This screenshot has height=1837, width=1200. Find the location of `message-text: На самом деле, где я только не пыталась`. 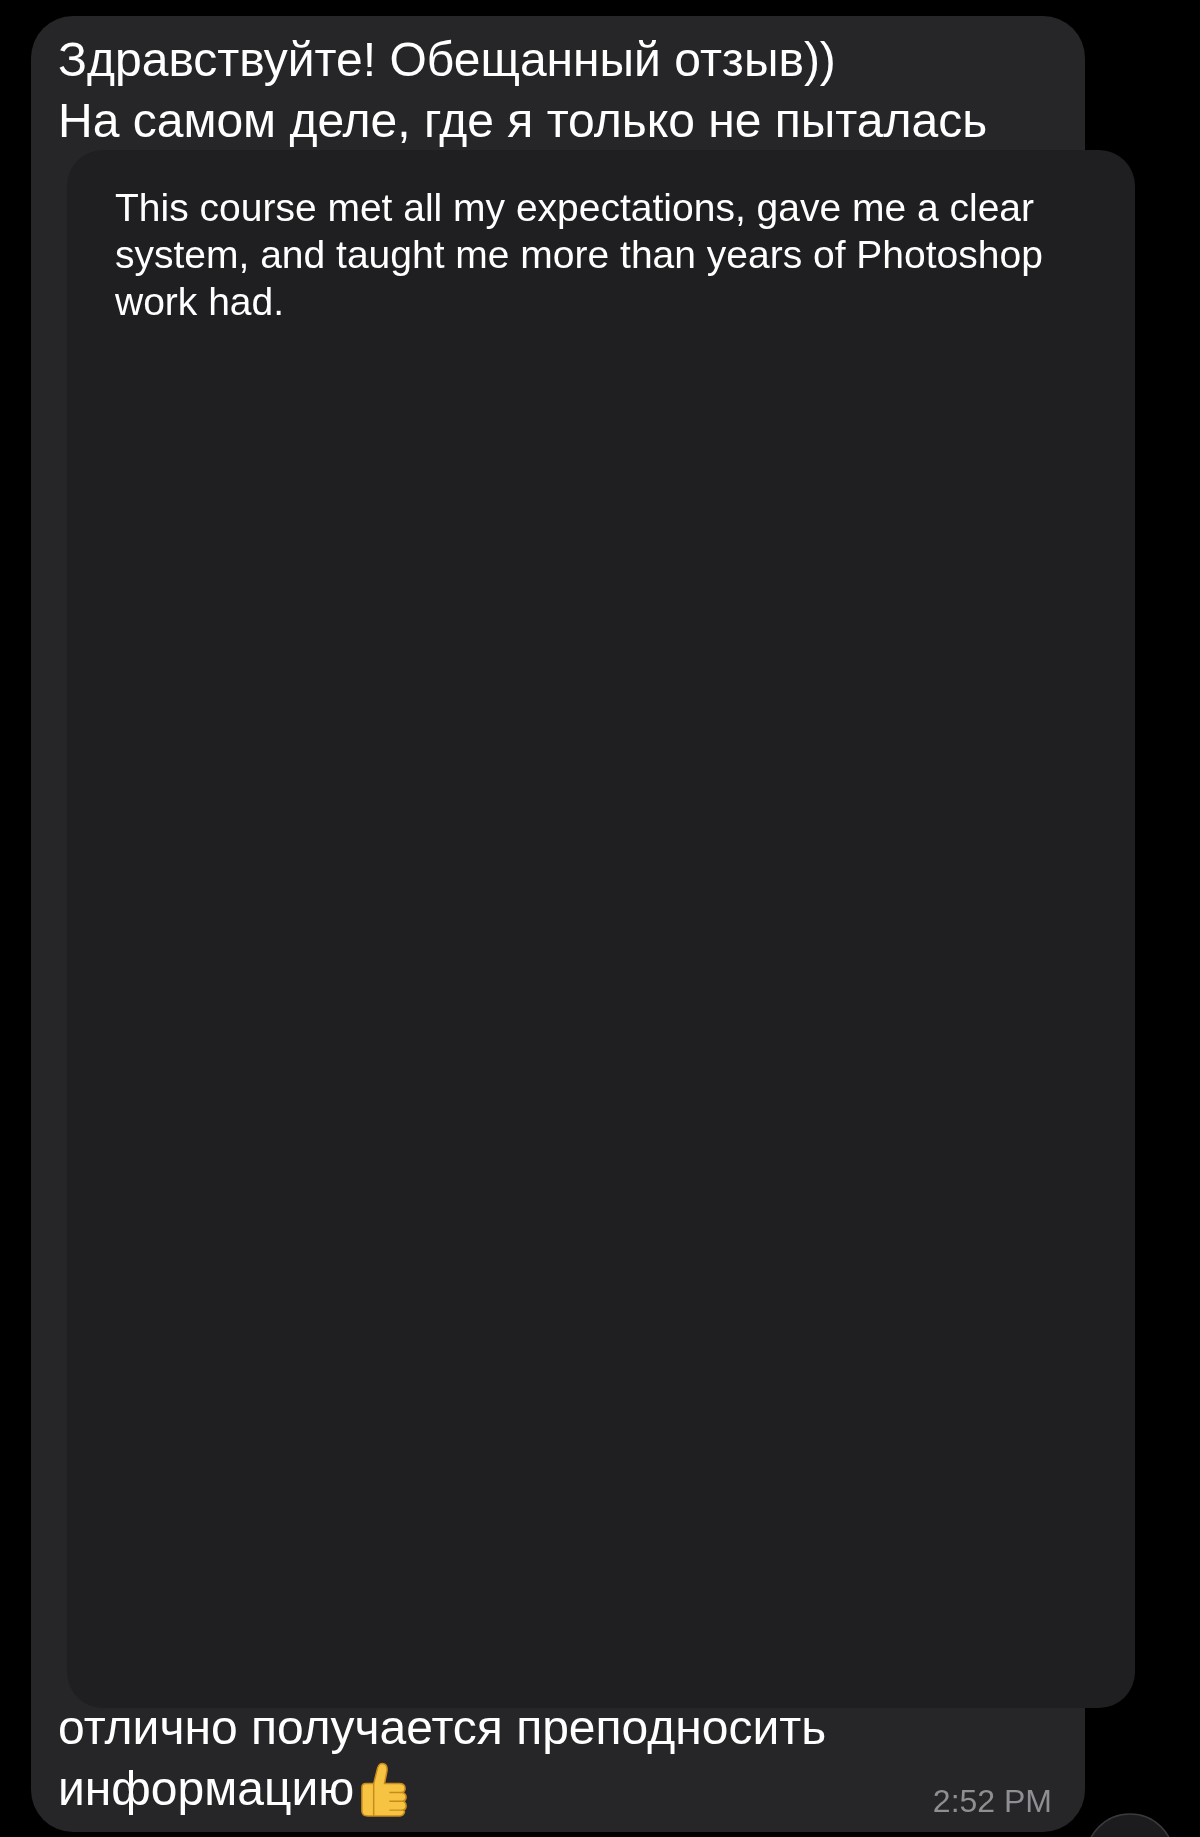

message-text: На самом деле, где я только не пыталась is located at coordinates (523, 121).